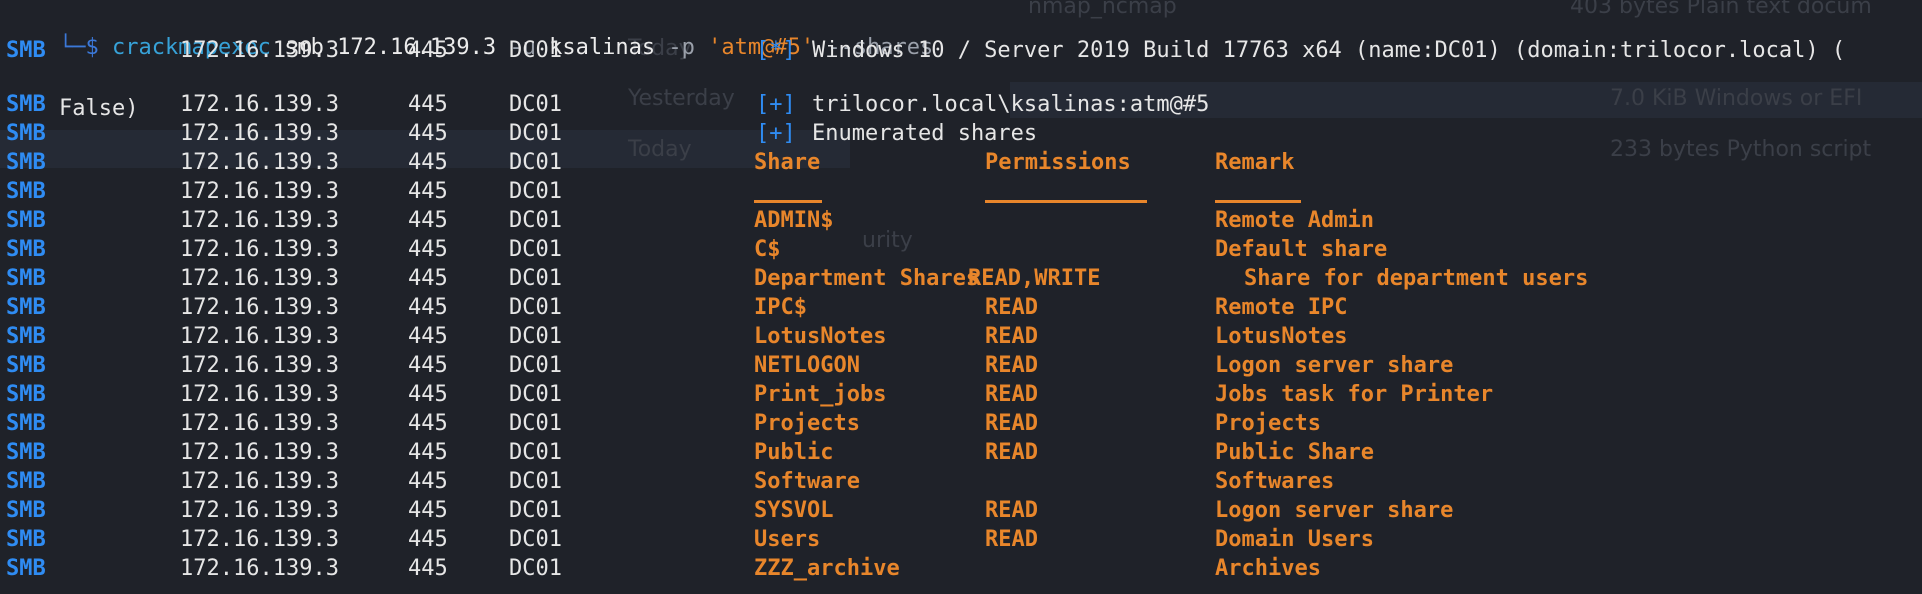 The image size is (1922, 594). What do you see at coordinates (1255, 162) in the screenshot?
I see `column-header-remark: Remark` at bounding box center [1255, 162].